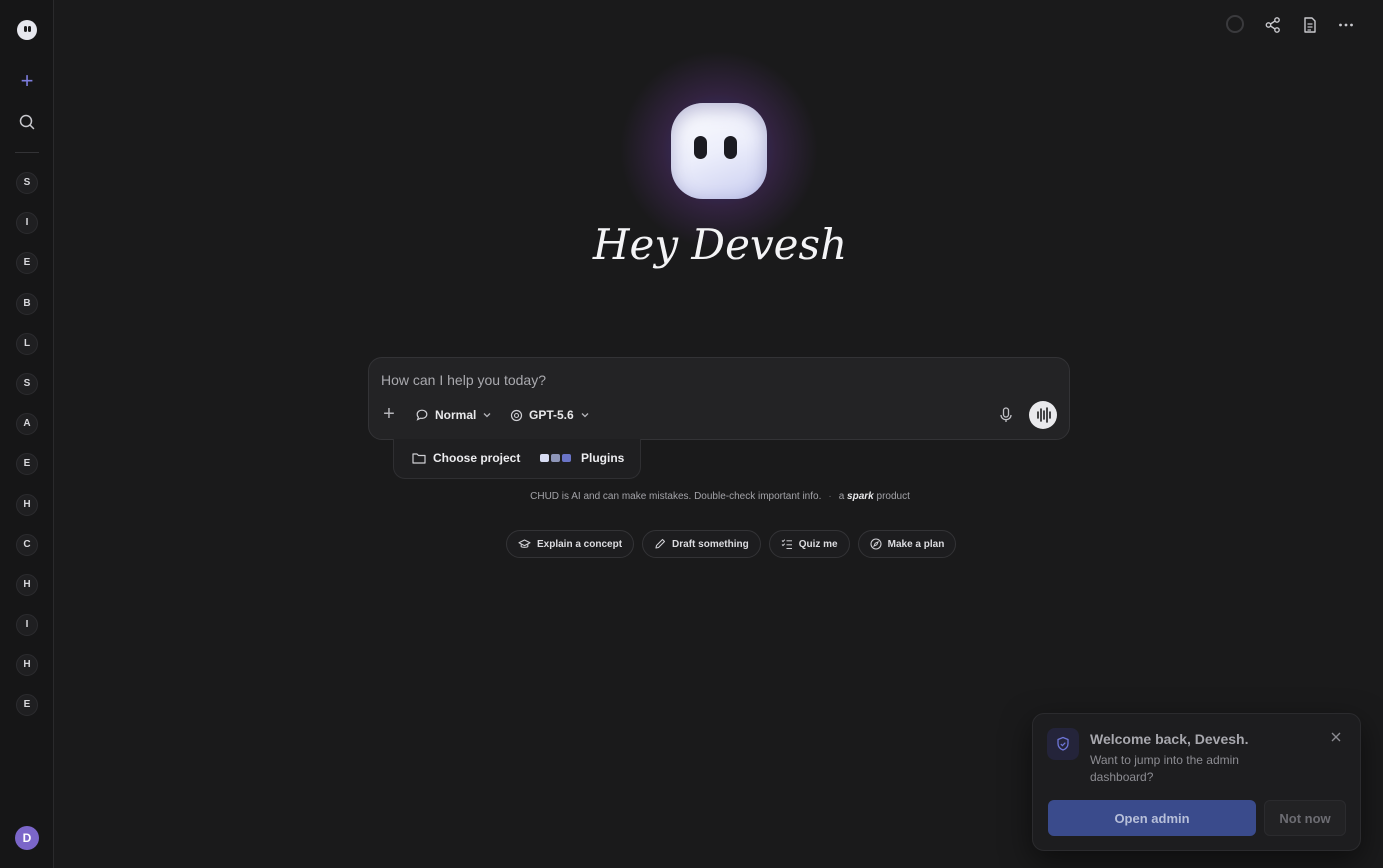 The image size is (1383, 868). I want to click on toast-title: Welcome back, Devesh., so click(1169, 739).